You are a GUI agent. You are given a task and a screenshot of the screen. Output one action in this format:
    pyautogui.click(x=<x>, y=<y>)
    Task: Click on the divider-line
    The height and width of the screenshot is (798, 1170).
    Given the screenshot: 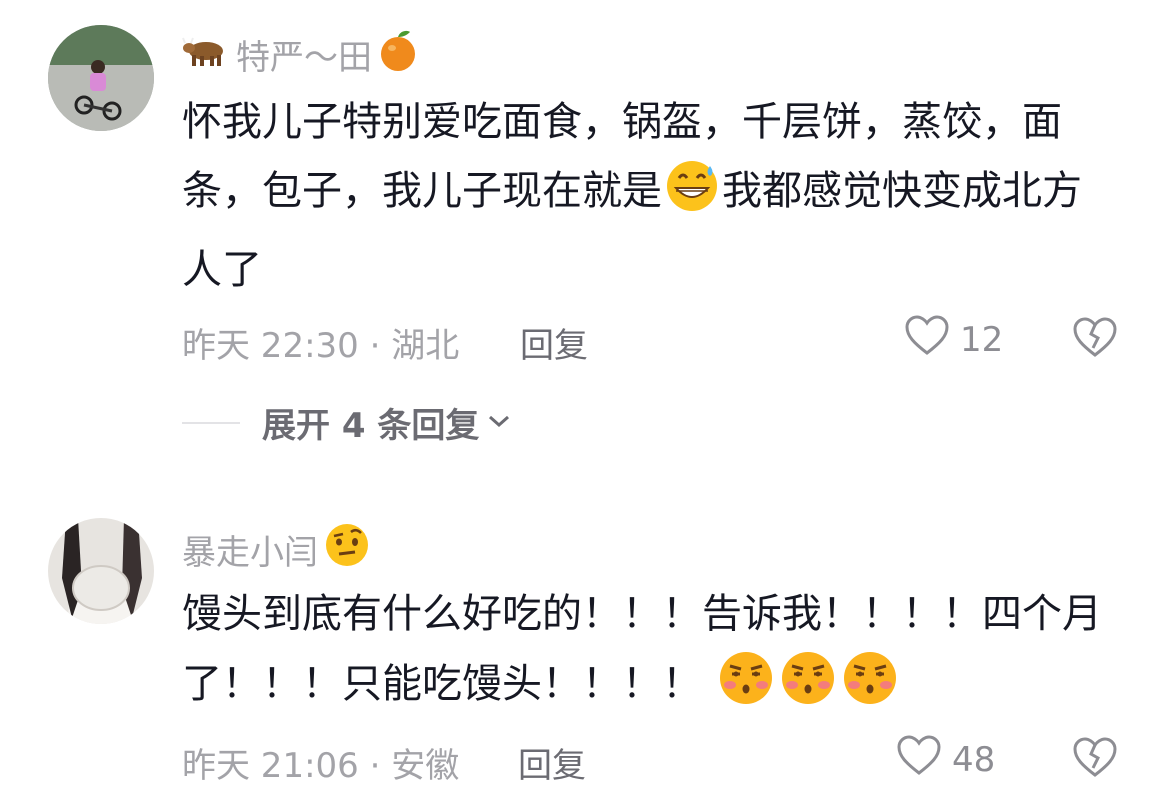 What is the action you would take?
    pyautogui.click(x=211, y=422)
    